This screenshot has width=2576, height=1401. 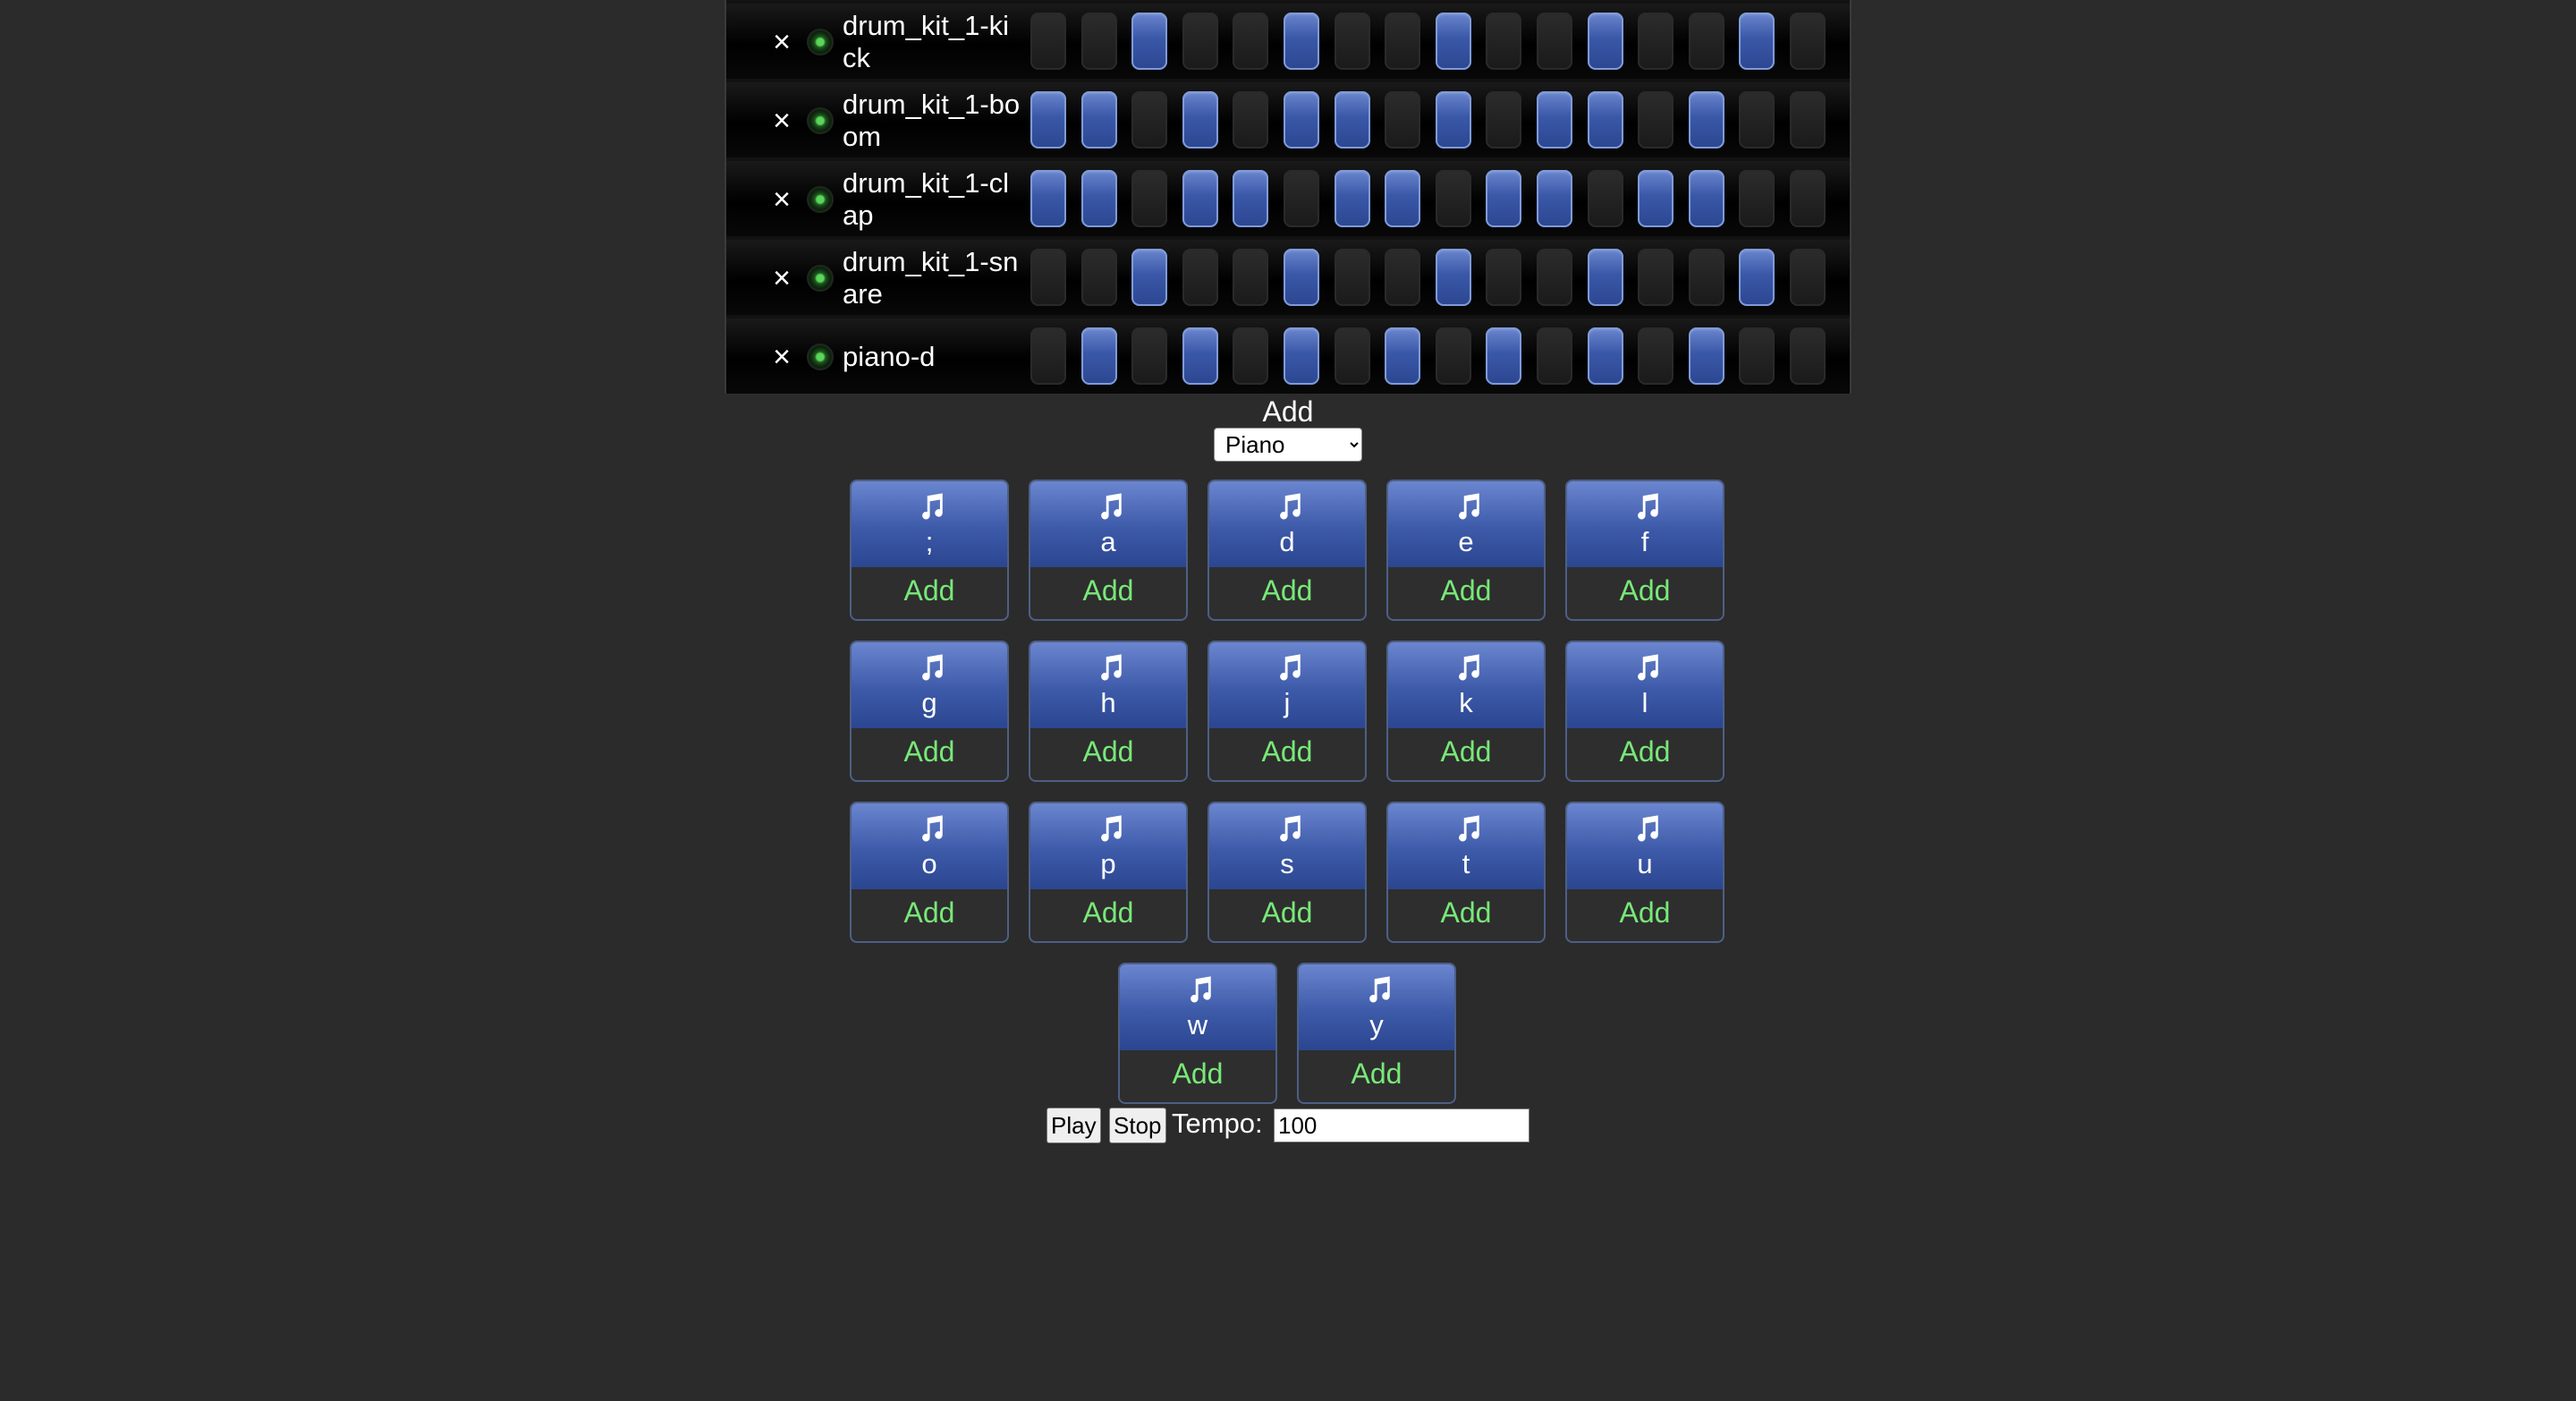 I want to click on sample-header: d, so click(x=1287, y=524).